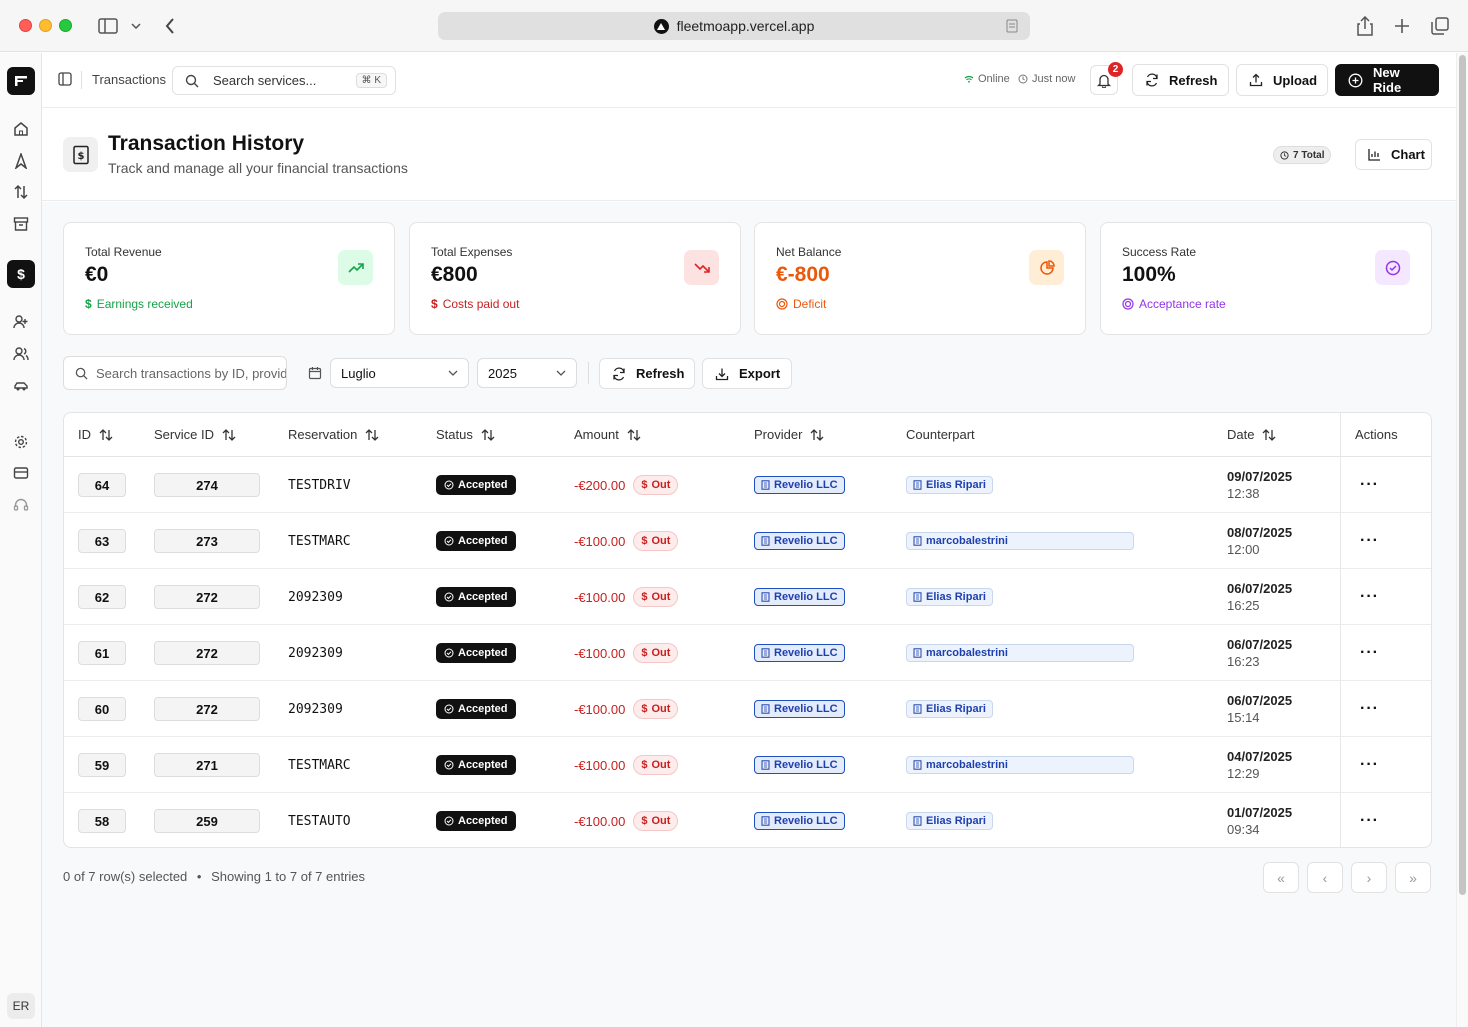  Describe the element at coordinates (65, 81) in the screenshot. I see `panel-toggle-icon` at that location.